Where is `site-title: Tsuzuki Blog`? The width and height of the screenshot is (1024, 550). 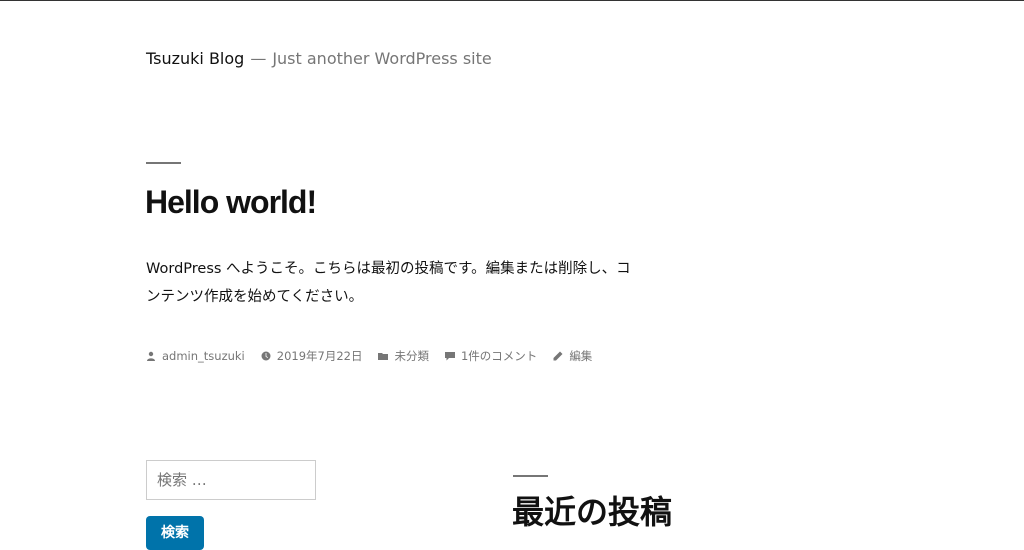 site-title: Tsuzuki Blog is located at coordinates (195, 58).